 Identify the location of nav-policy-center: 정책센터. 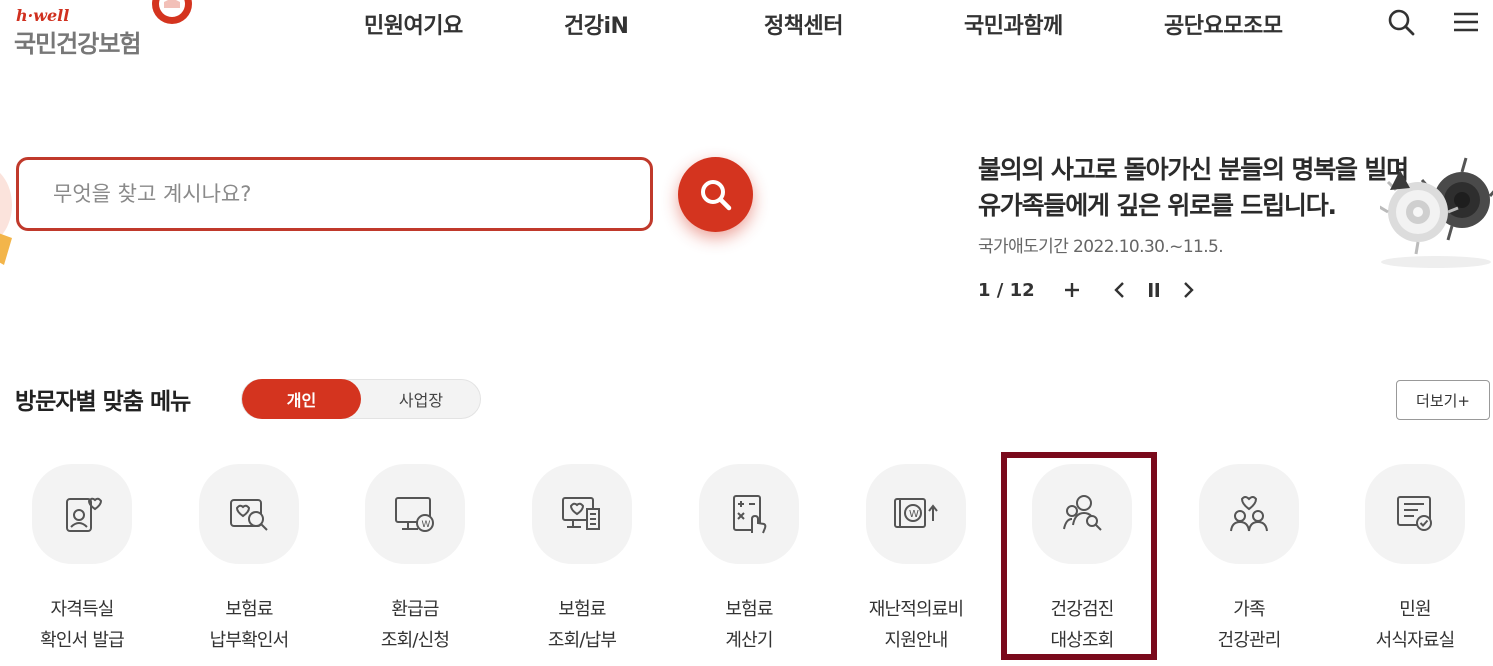
(803, 24).